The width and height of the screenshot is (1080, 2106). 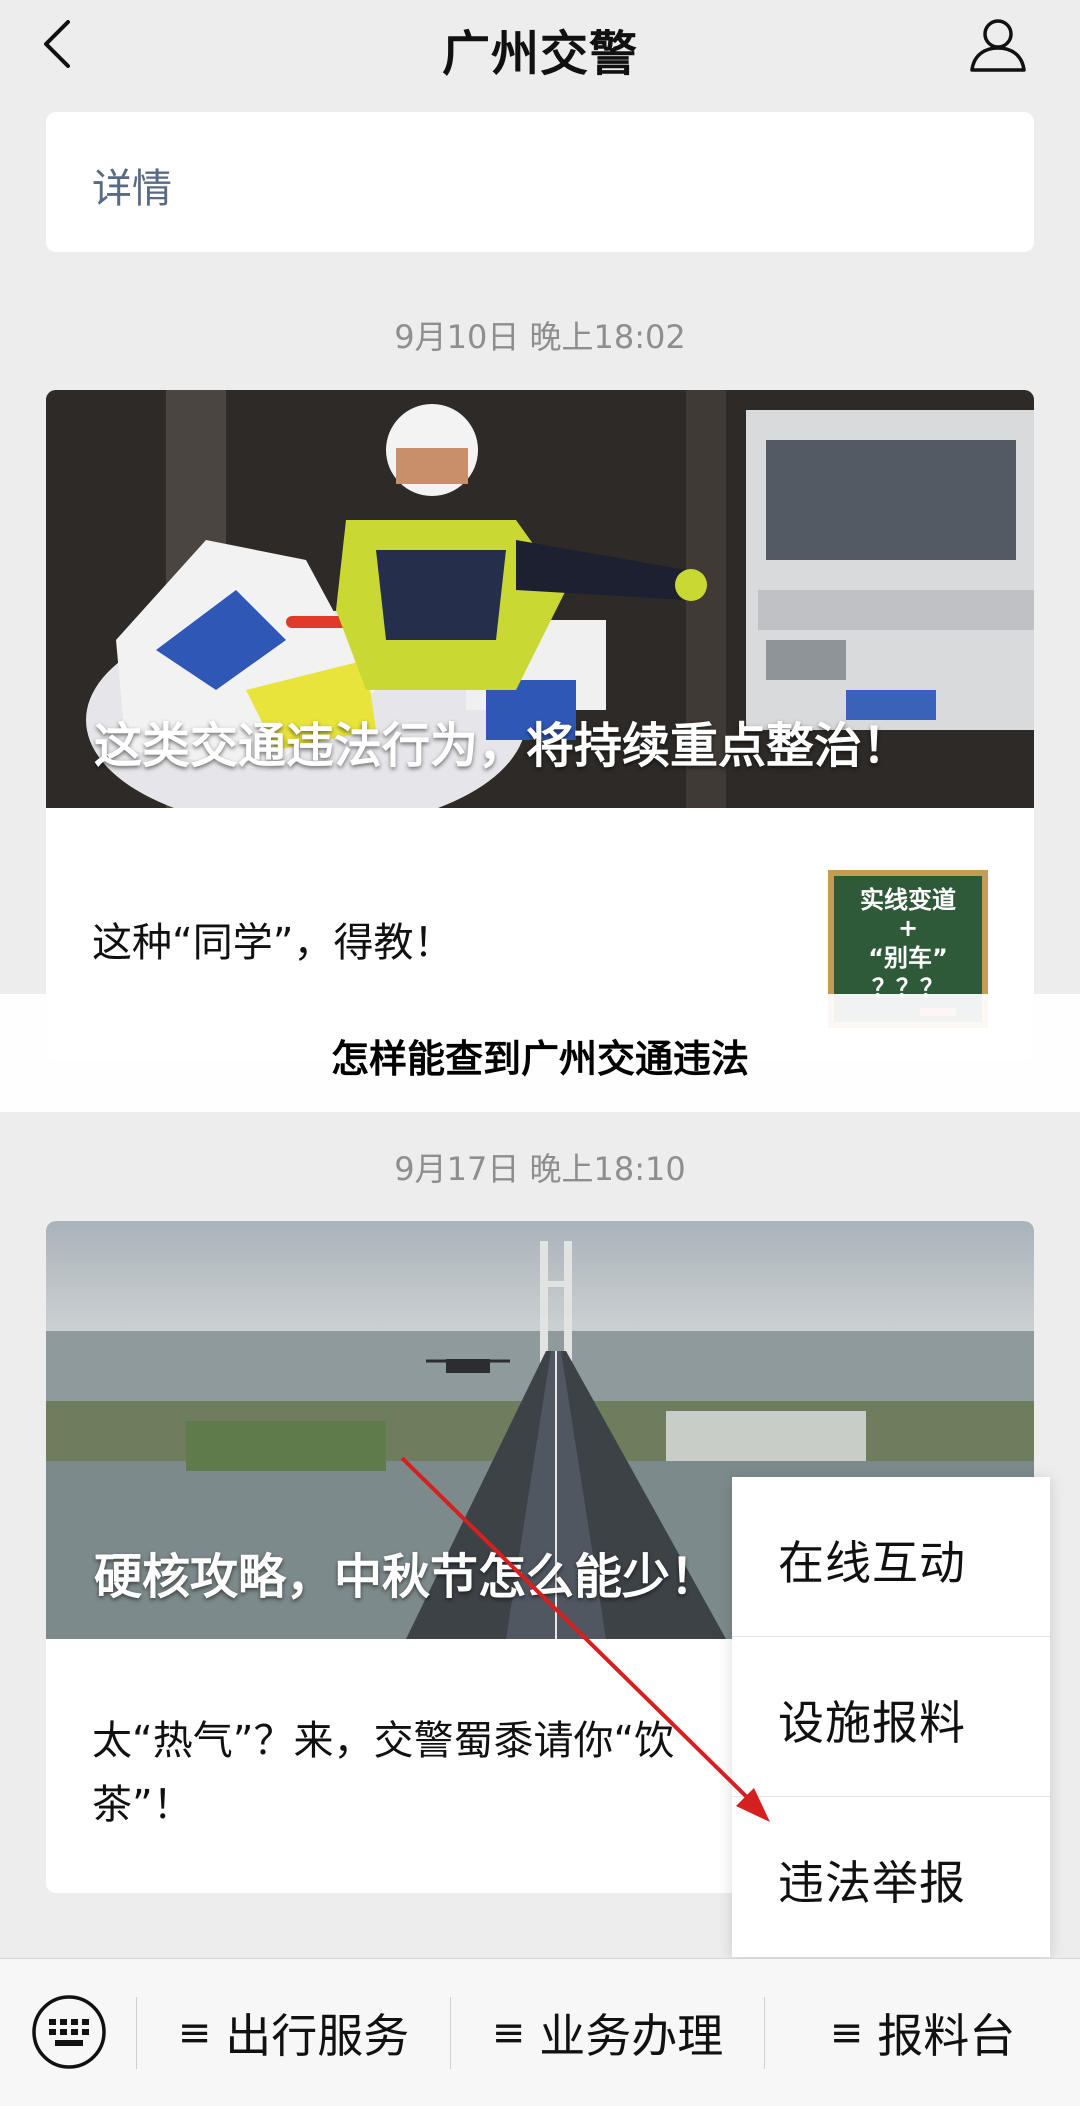 I want to click on menu-item-label: 违法举报, so click(x=872, y=1883).